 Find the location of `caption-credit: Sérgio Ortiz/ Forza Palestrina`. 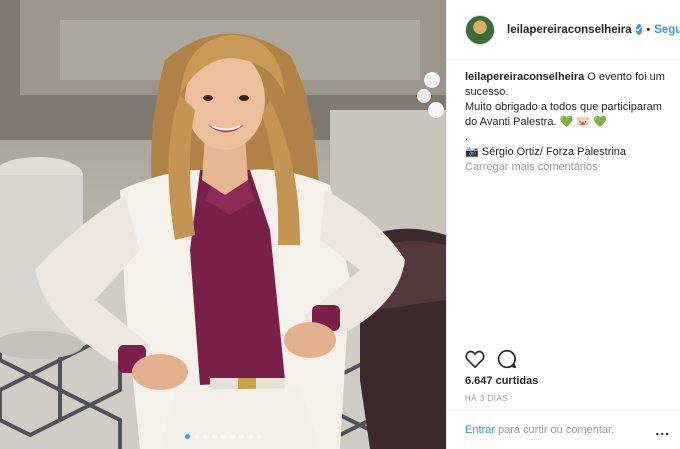

caption-credit: Sérgio Ortiz/ Forza Palestrina is located at coordinates (554, 152).